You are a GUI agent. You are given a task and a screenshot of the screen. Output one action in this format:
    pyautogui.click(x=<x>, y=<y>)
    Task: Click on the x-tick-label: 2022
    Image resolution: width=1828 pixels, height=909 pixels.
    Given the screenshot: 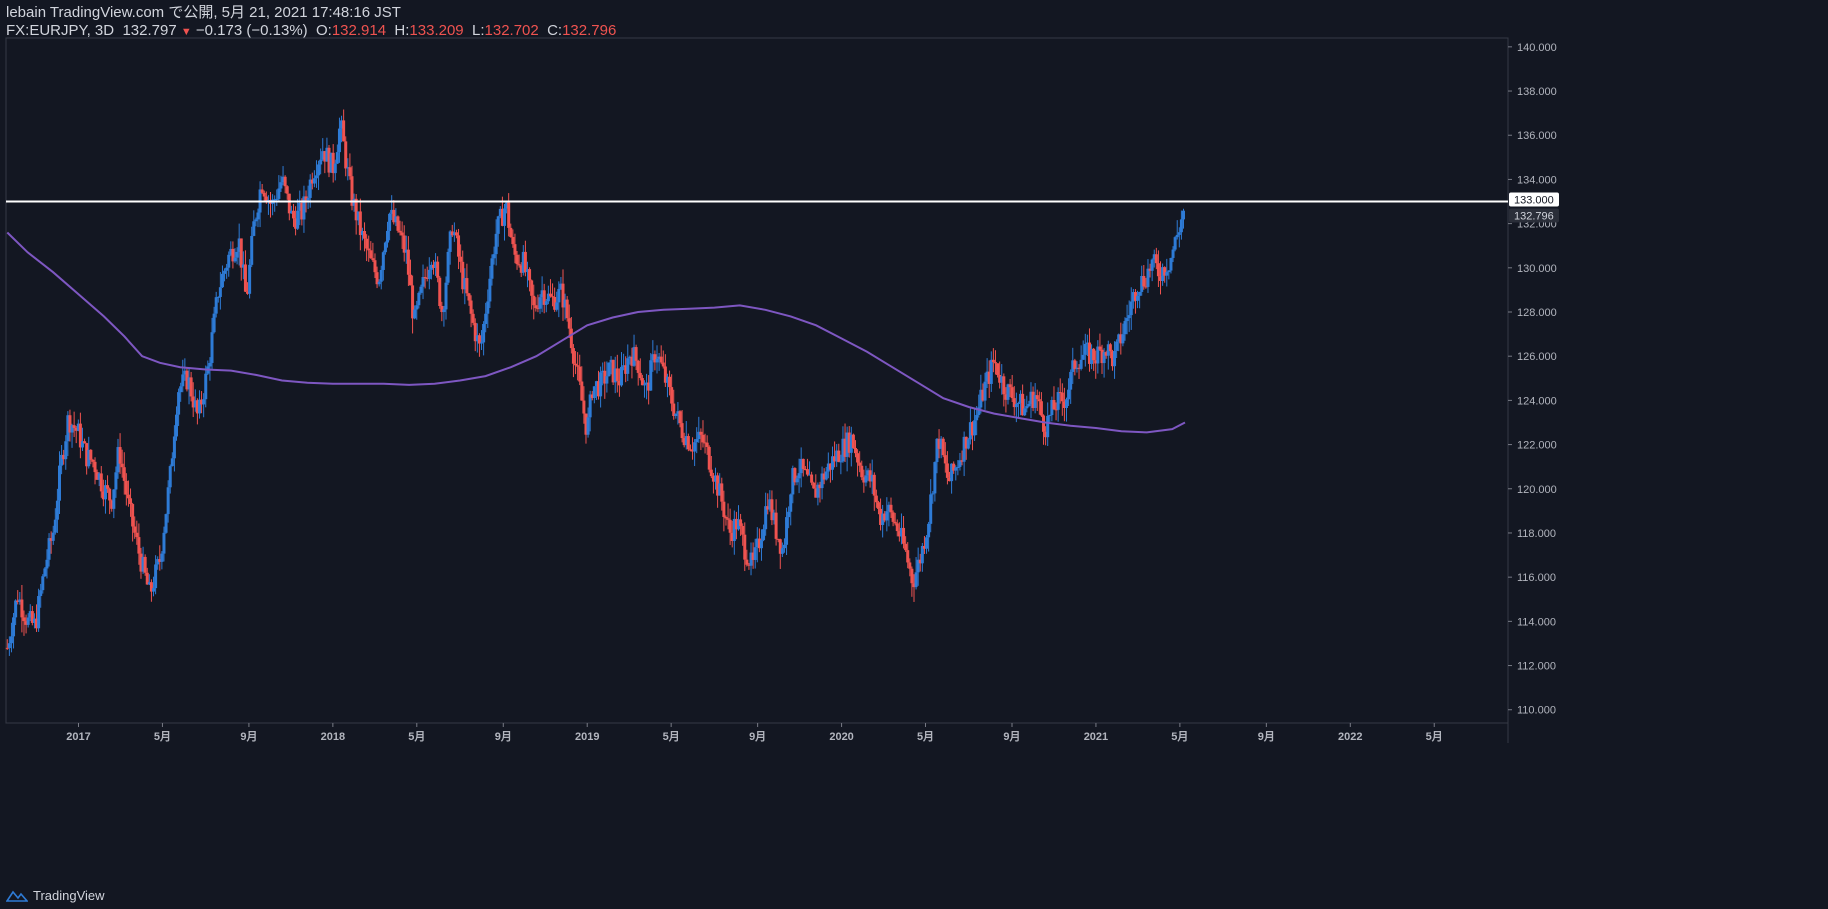 What is the action you would take?
    pyautogui.click(x=1350, y=737)
    